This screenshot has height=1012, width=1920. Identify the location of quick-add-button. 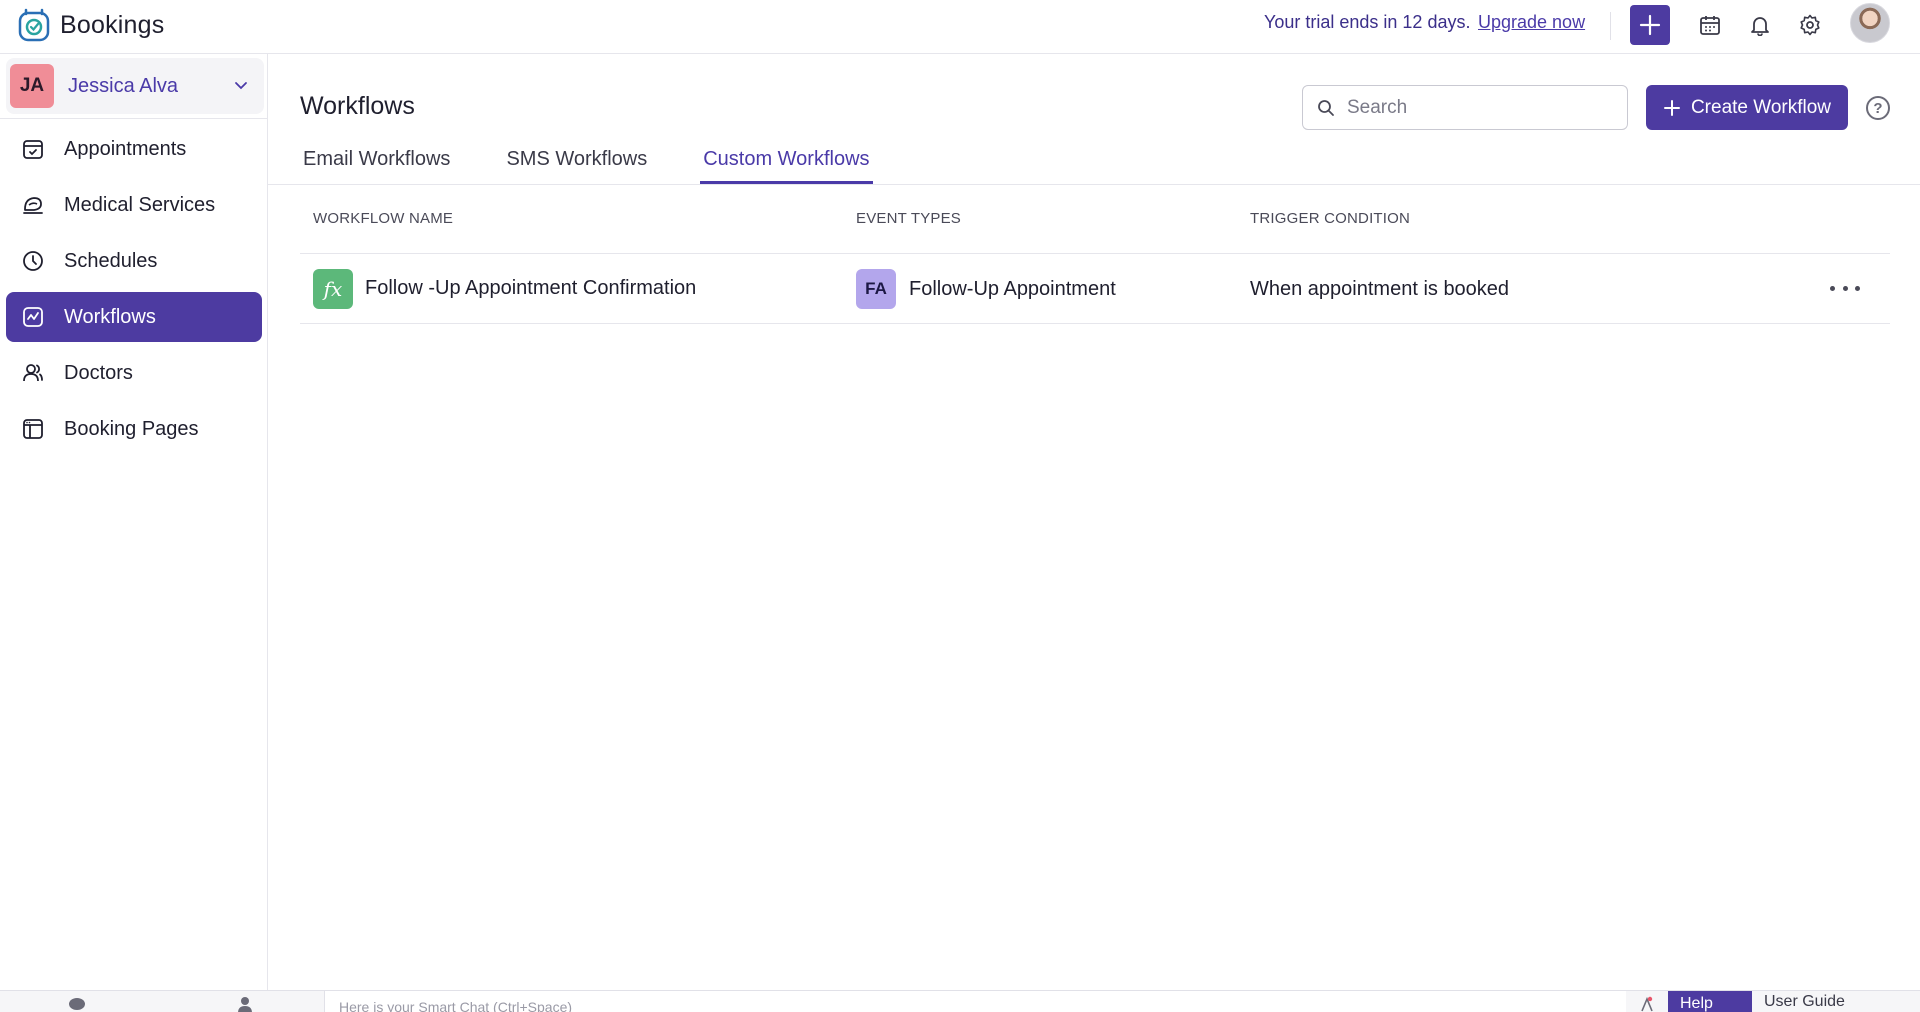
(1650, 25).